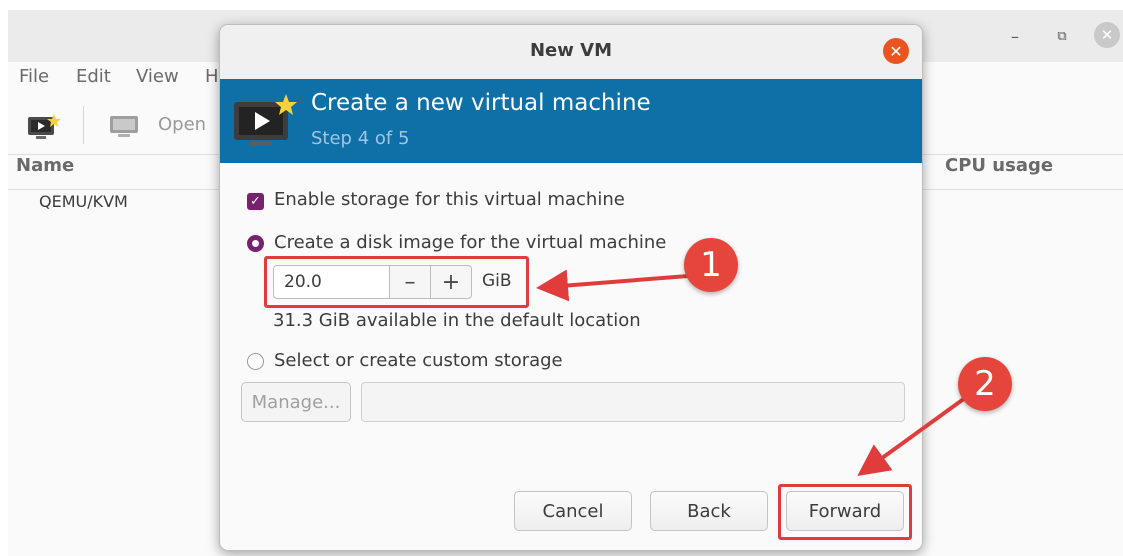 The height and width of the screenshot is (556, 1123). What do you see at coordinates (845, 512) in the screenshot?
I see `forward-highlight` at bounding box center [845, 512].